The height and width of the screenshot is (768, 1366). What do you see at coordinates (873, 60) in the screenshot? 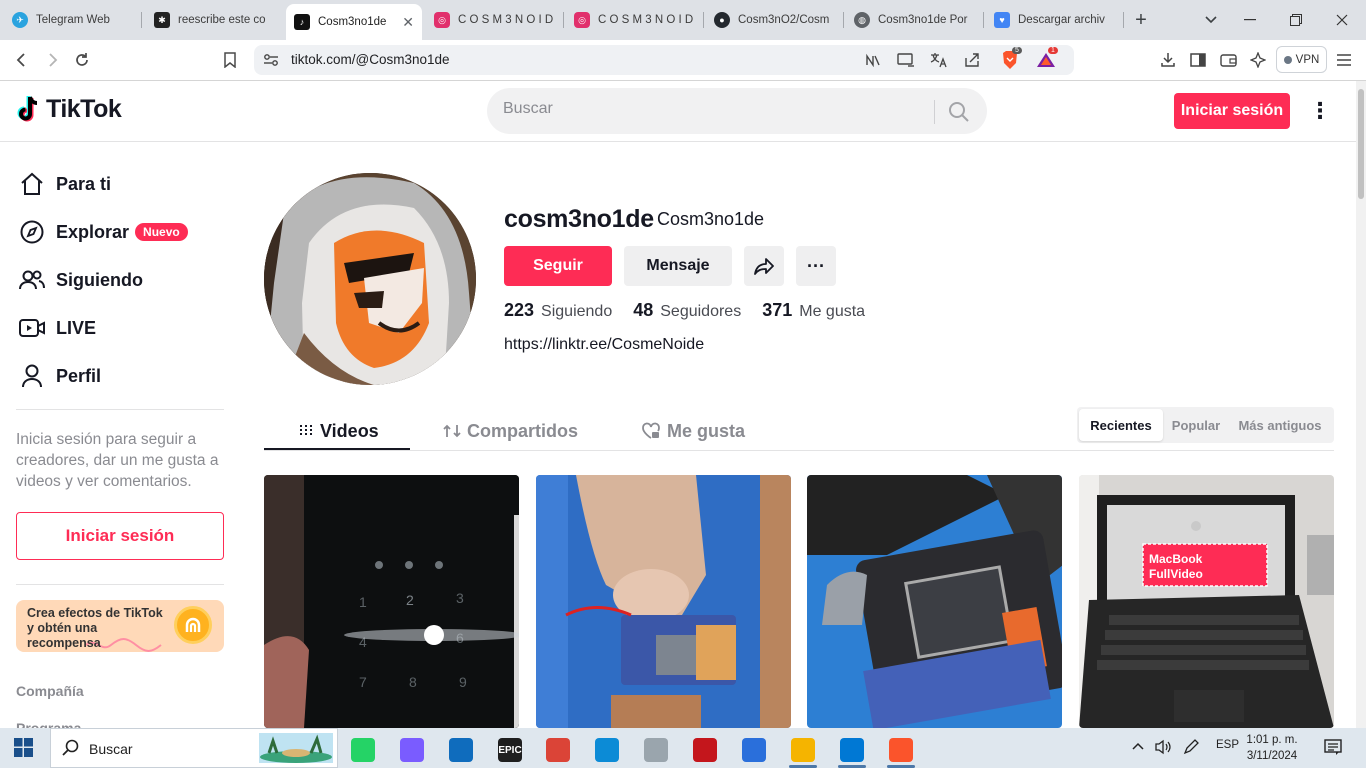
I see `no-translate-icon` at bounding box center [873, 60].